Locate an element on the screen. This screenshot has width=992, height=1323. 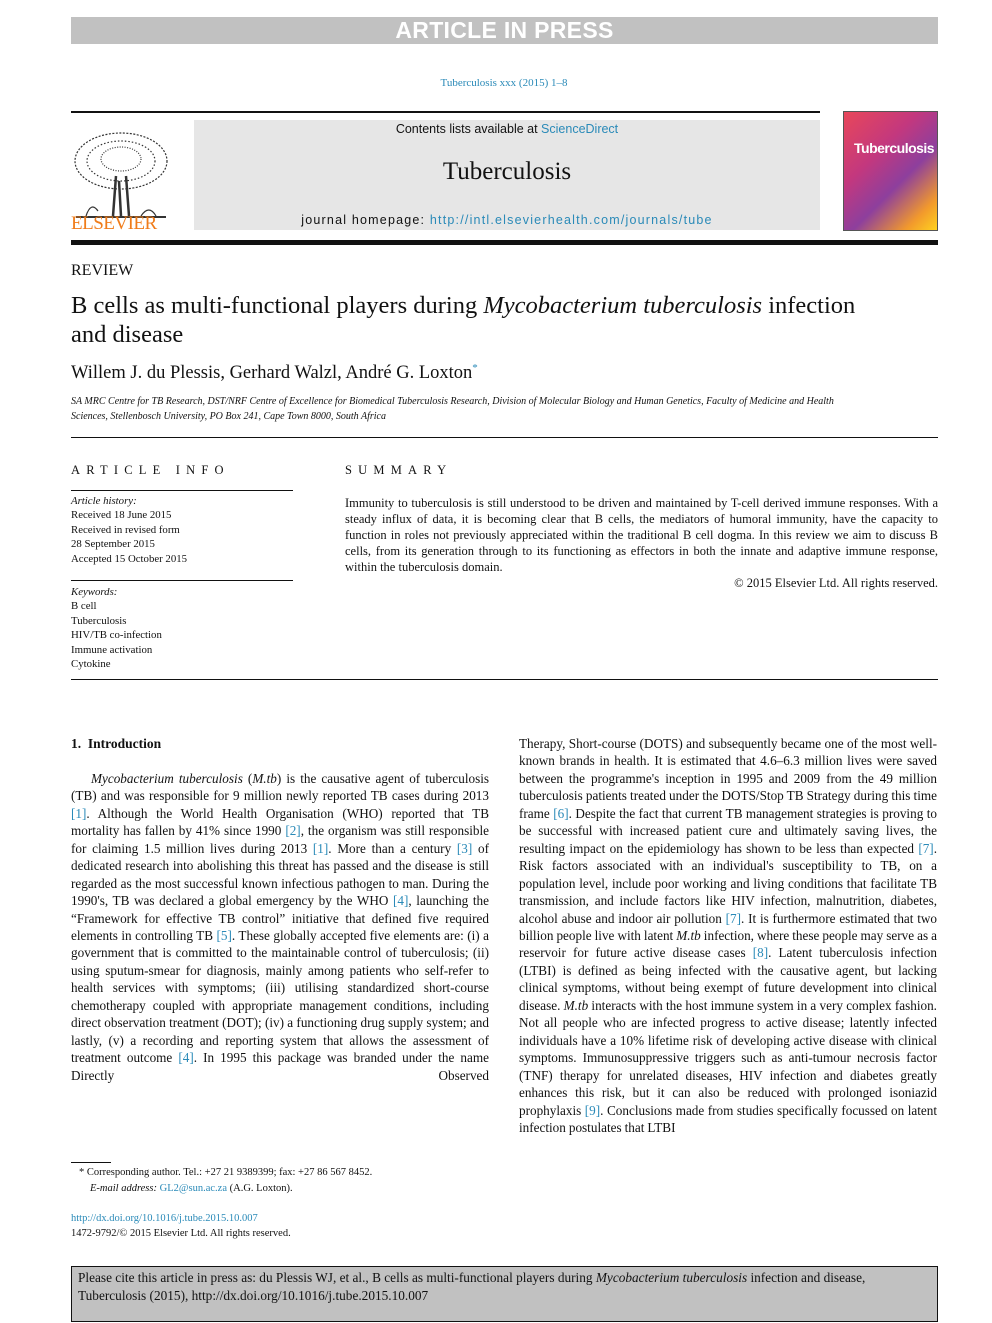
keyword: Immune activation is located at coordinates (112, 649).